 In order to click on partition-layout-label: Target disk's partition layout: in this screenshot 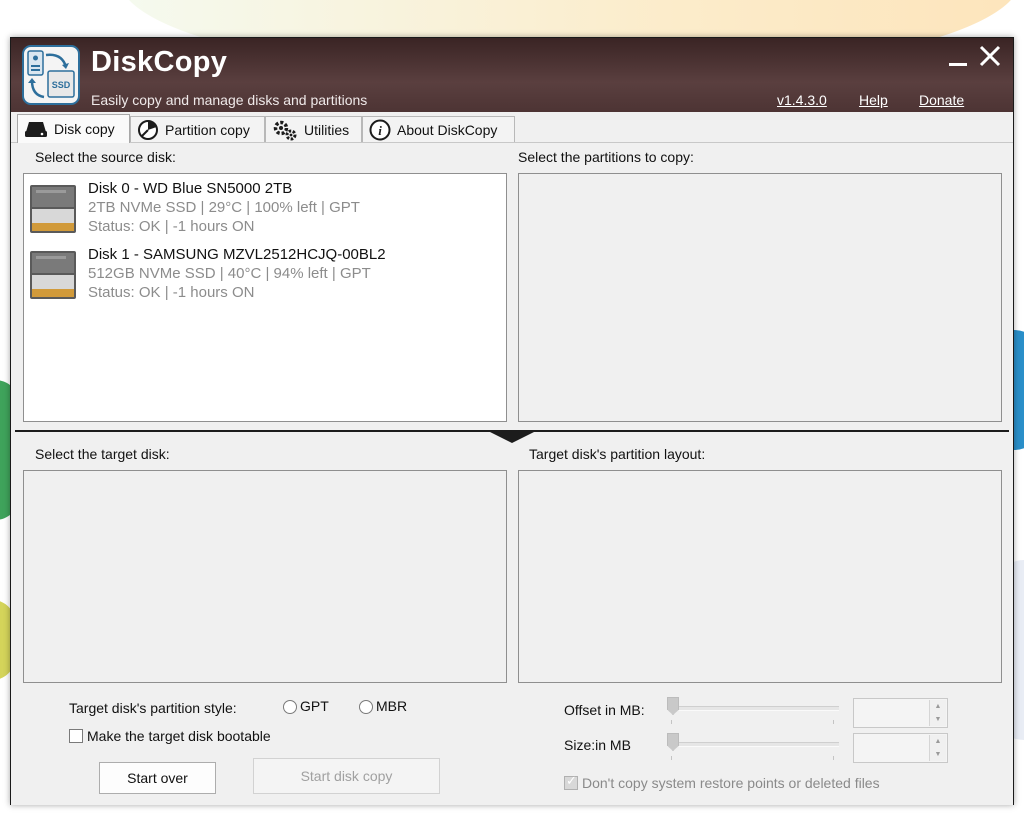, I will do `click(617, 454)`.